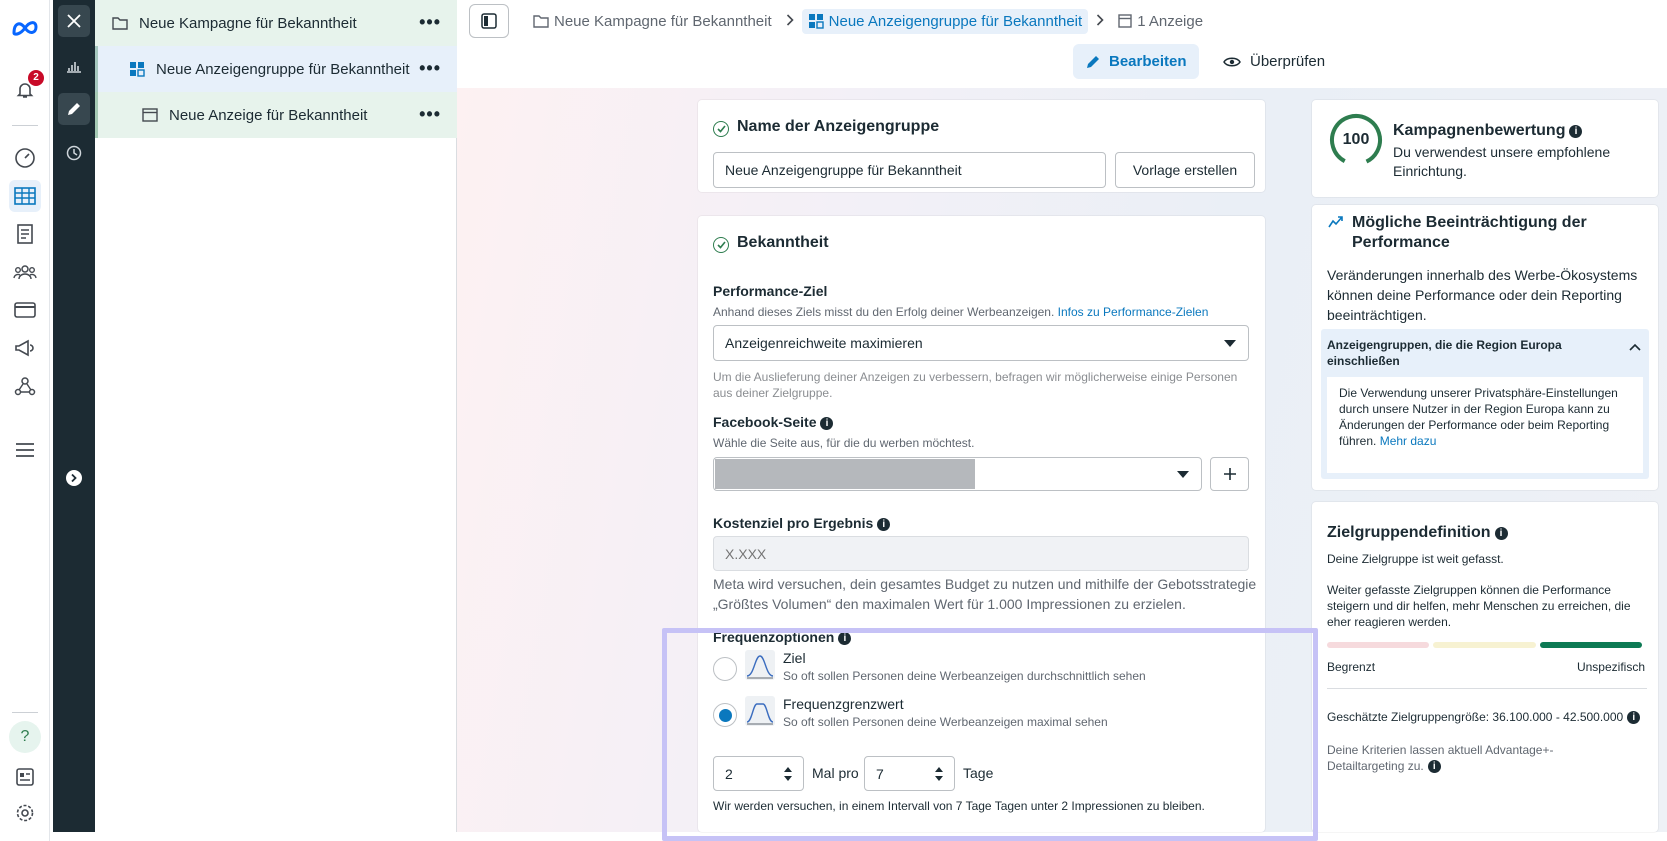  What do you see at coordinates (25, 348) in the screenshot?
I see `megaphone-icon` at bounding box center [25, 348].